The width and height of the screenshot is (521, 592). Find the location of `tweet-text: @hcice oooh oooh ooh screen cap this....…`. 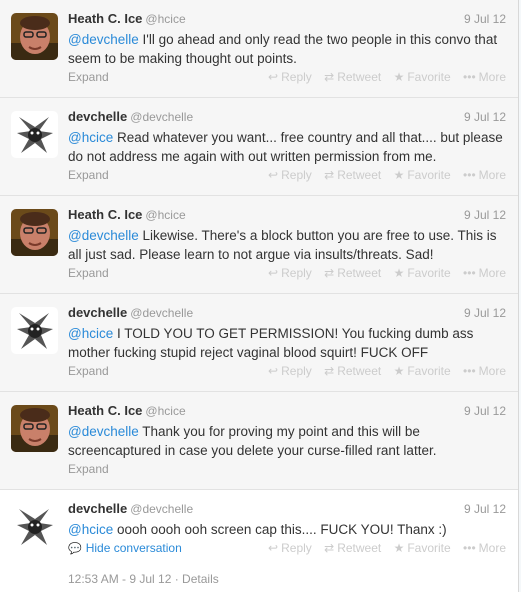

tweet-text: @hcice oooh oooh ooh screen cap this....… is located at coordinates (288, 529).